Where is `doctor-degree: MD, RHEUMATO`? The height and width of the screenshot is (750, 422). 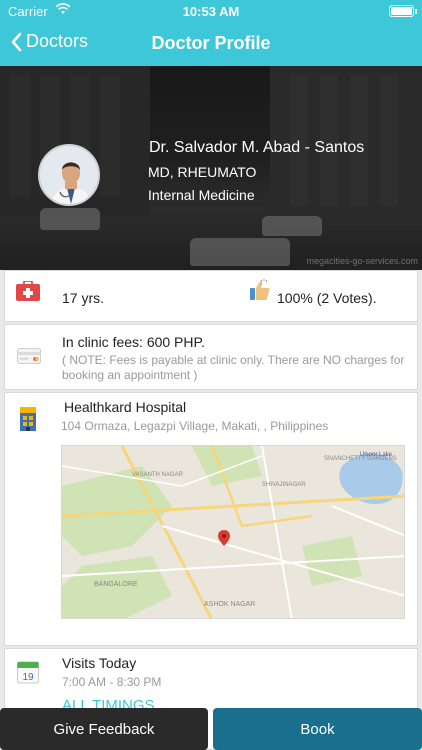 doctor-degree: MD, RHEUMATO is located at coordinates (202, 172).